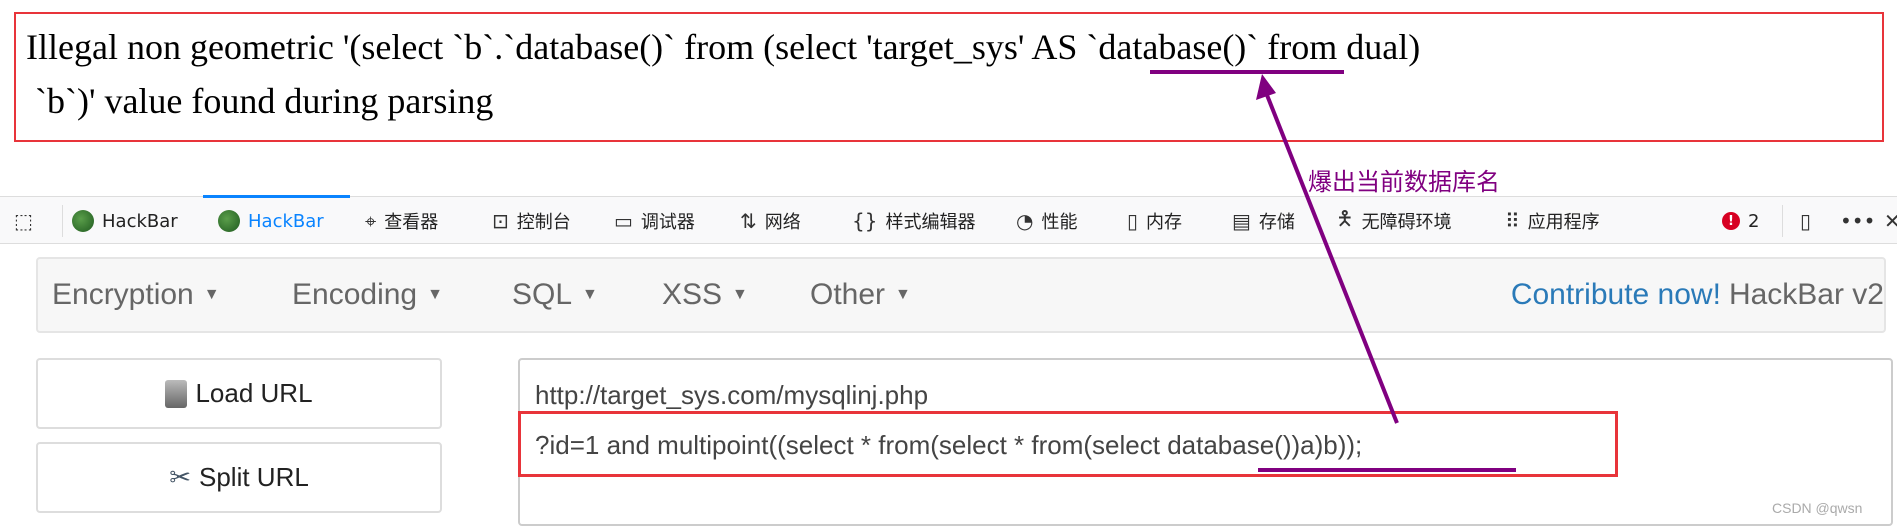 This screenshot has height=527, width=1897. I want to click on annotation-arrow, so click(1327, 249).